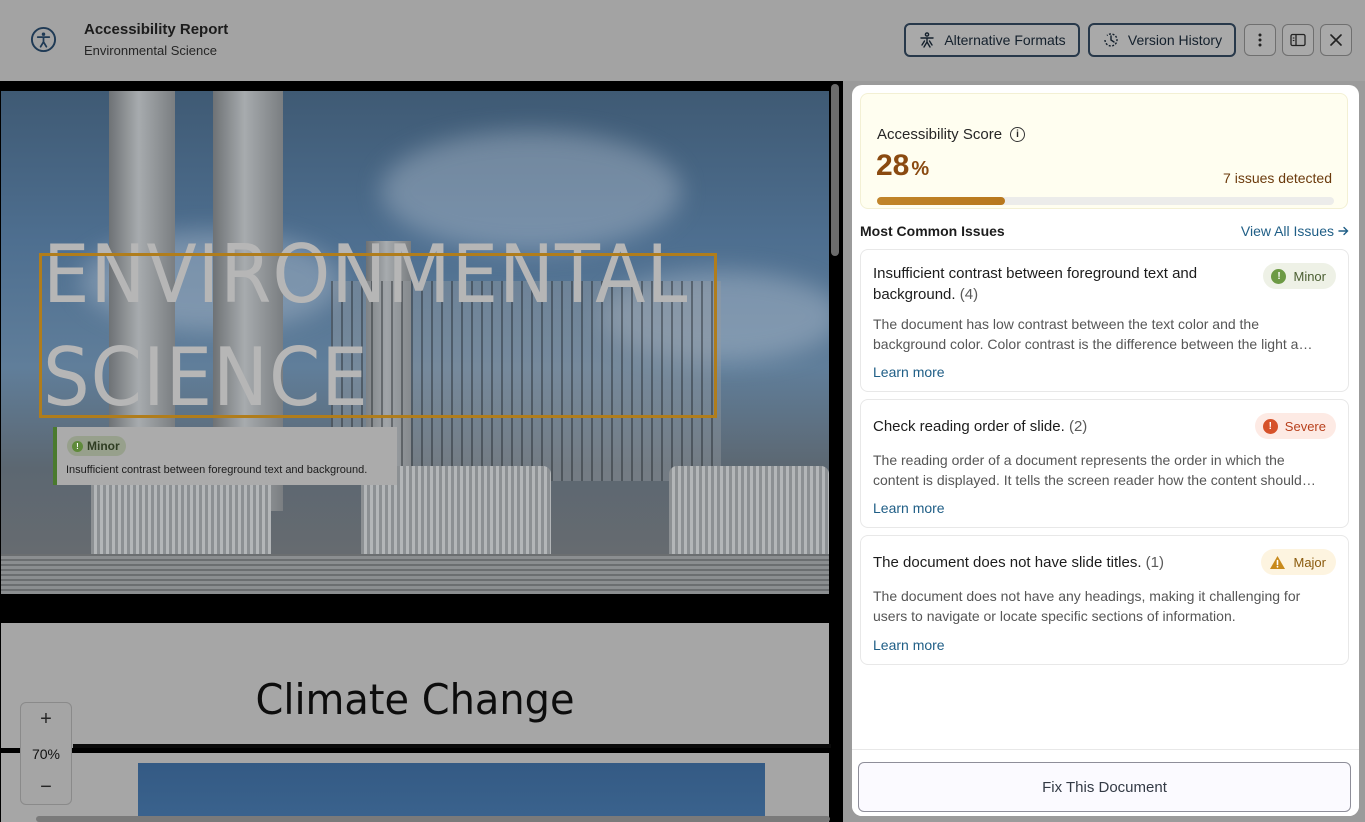 The height and width of the screenshot is (822, 1365). Describe the element at coordinates (969, 294) in the screenshot. I see `issue-count: (4)` at that location.